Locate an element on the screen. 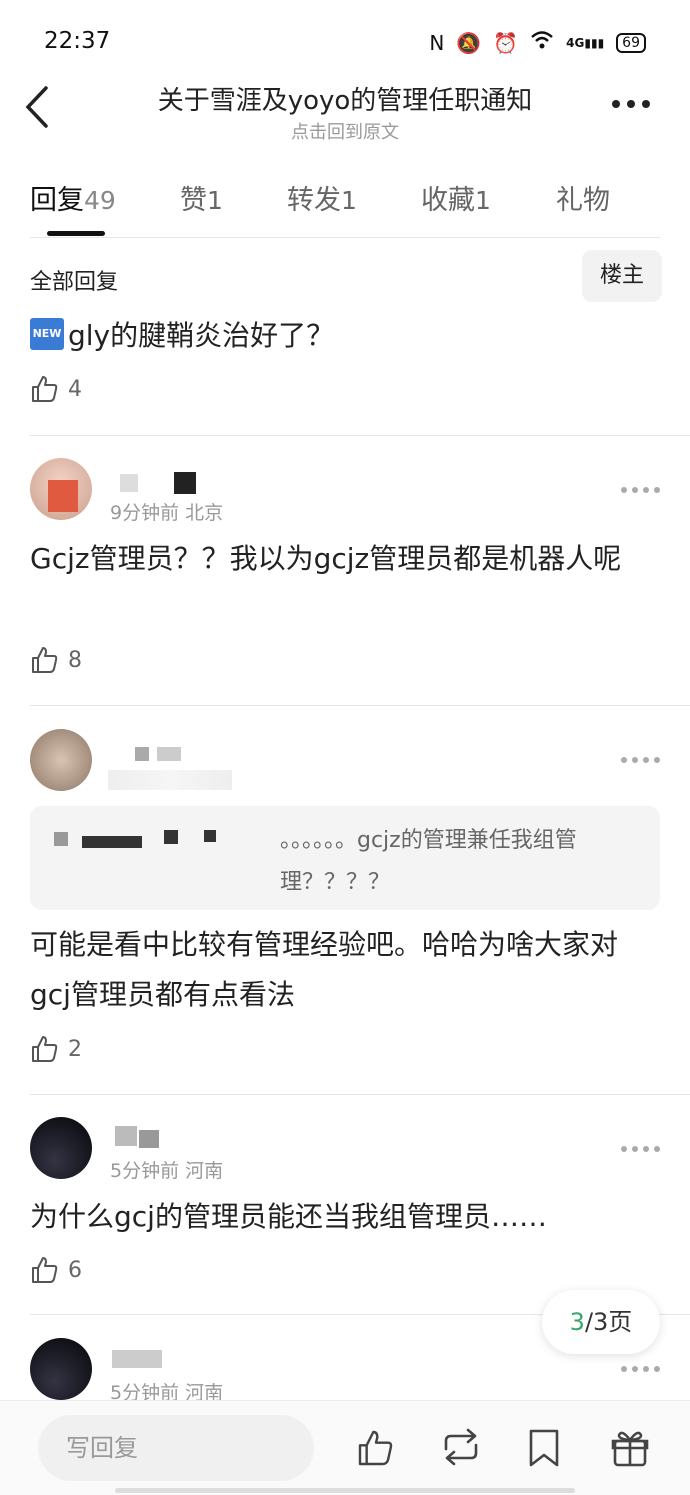  like-count: 2 is located at coordinates (75, 1049).